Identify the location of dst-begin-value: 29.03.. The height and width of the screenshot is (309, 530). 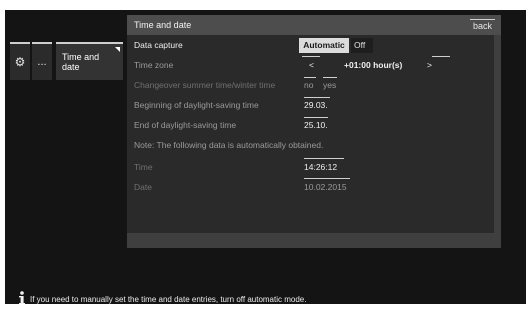
(316, 105).